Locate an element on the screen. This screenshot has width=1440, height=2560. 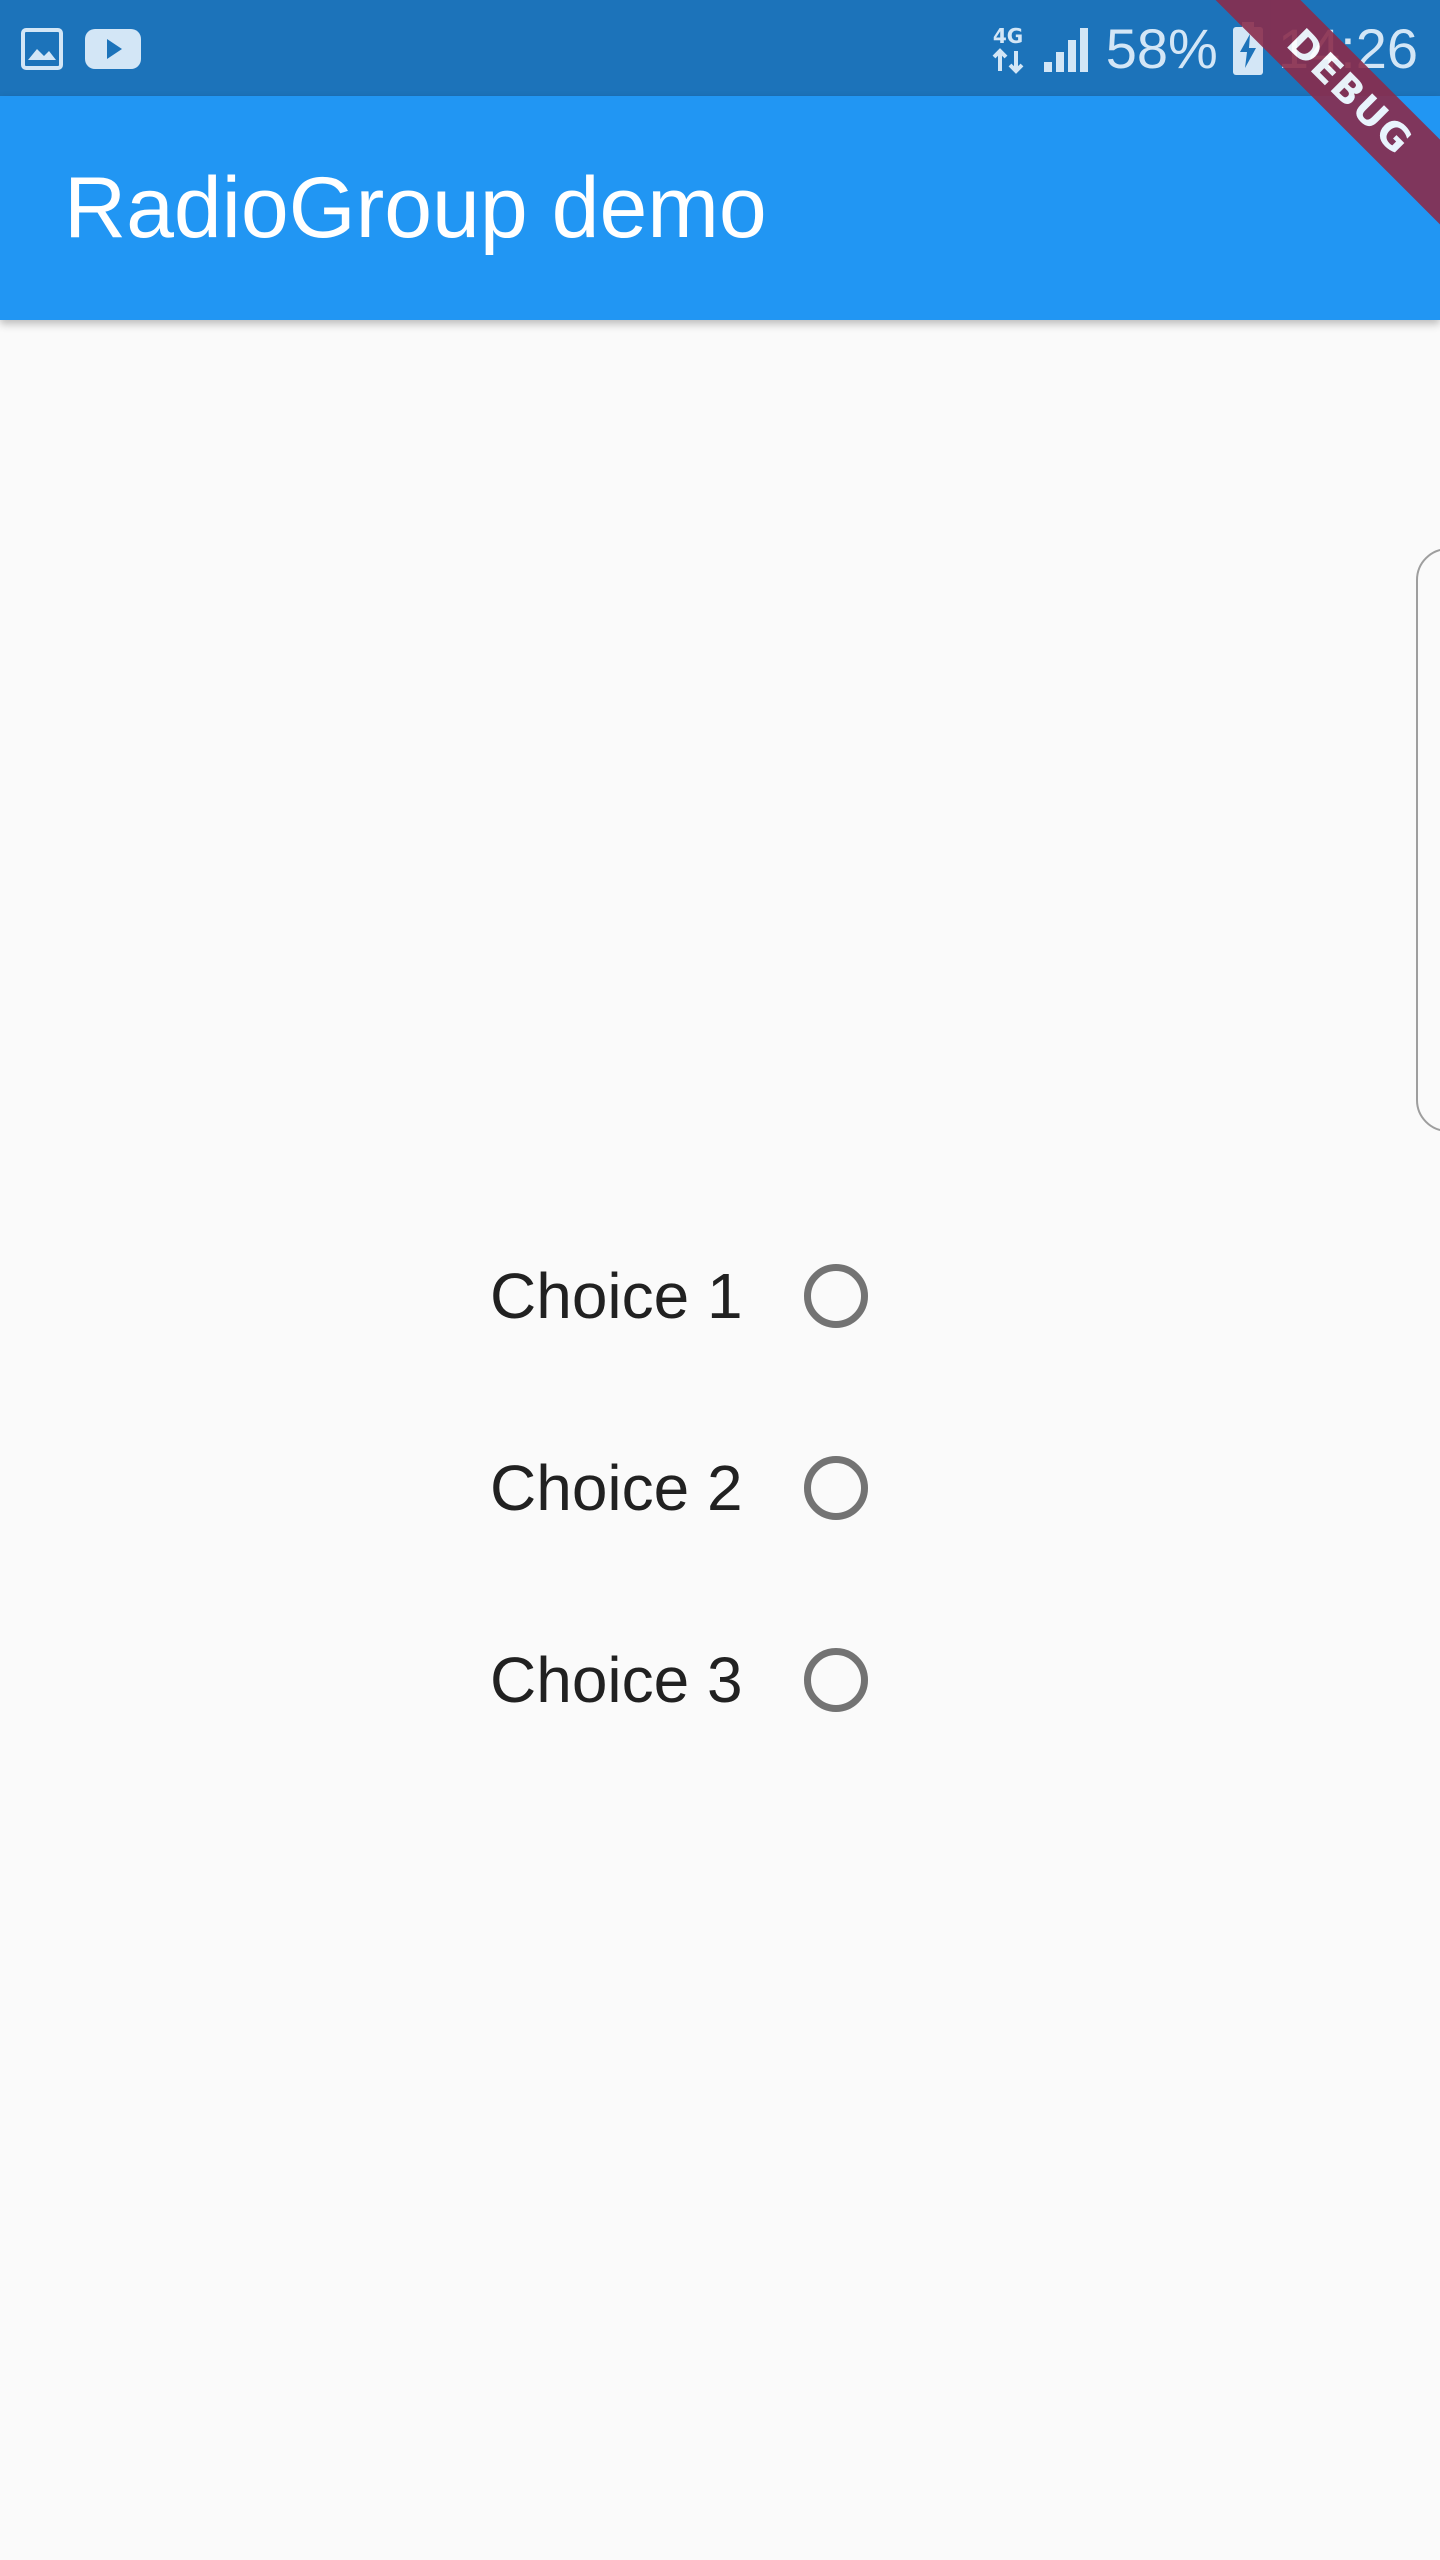
network-4g-icon: 4G is located at coordinates (1008, 49).